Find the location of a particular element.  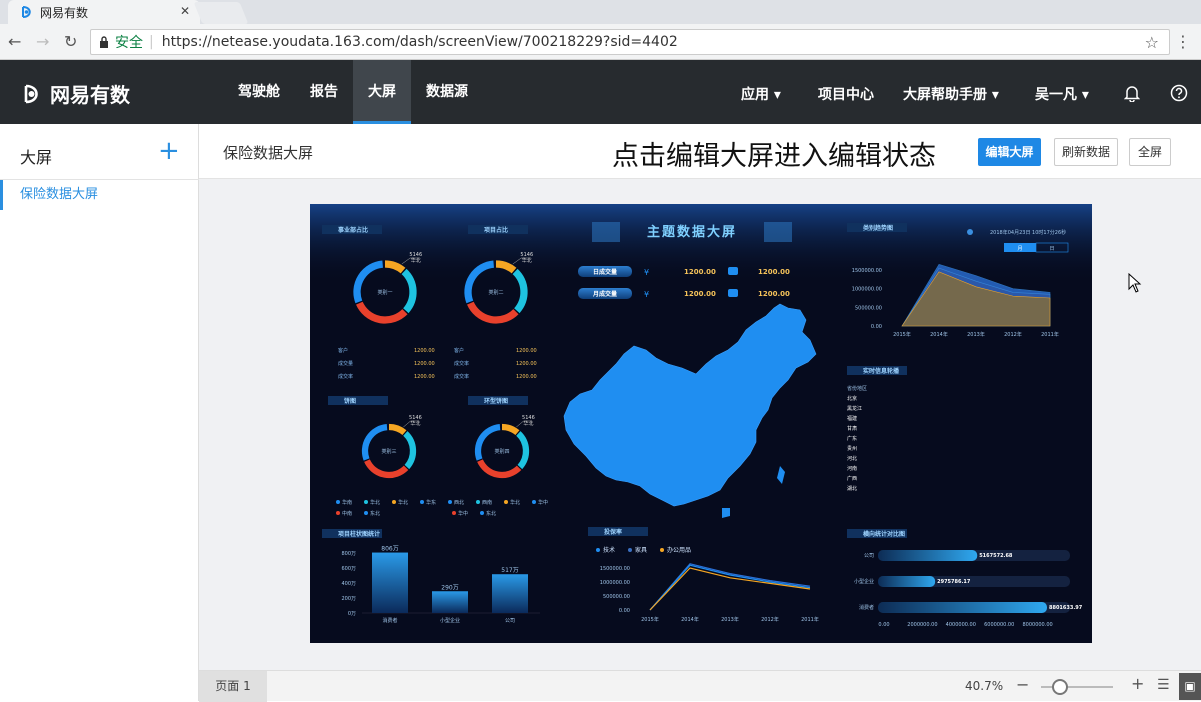

bar-y-tick: 200万 is located at coordinates (348, 599).